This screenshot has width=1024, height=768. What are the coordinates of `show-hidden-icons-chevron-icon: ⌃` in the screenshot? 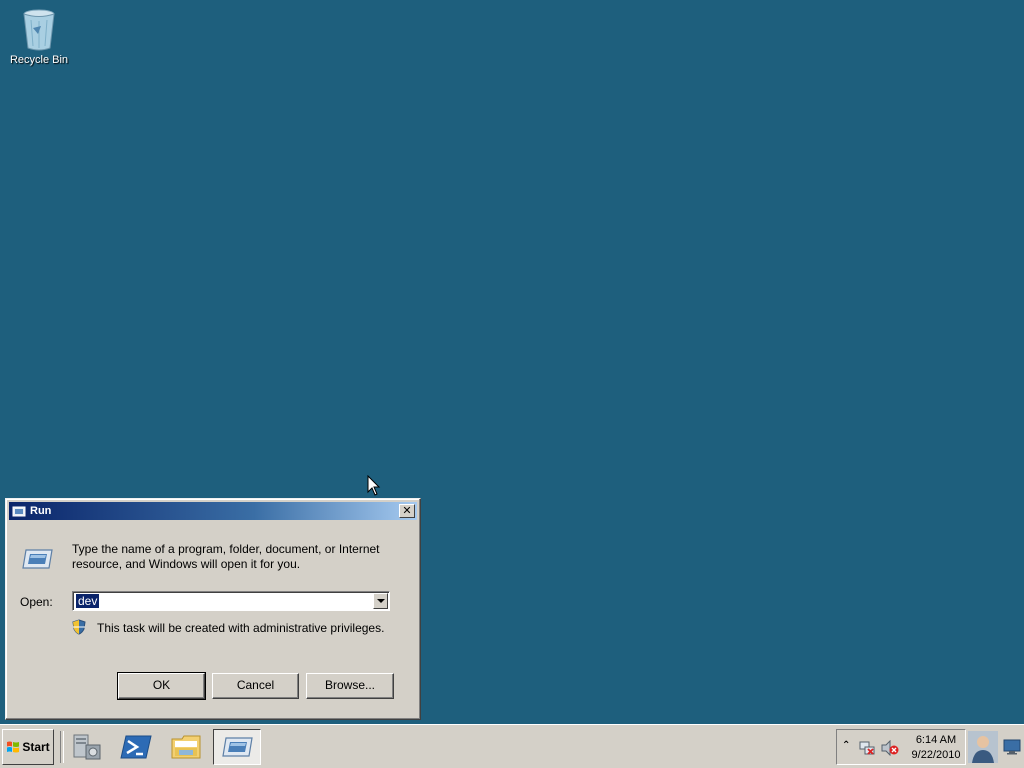 It's located at (846, 745).